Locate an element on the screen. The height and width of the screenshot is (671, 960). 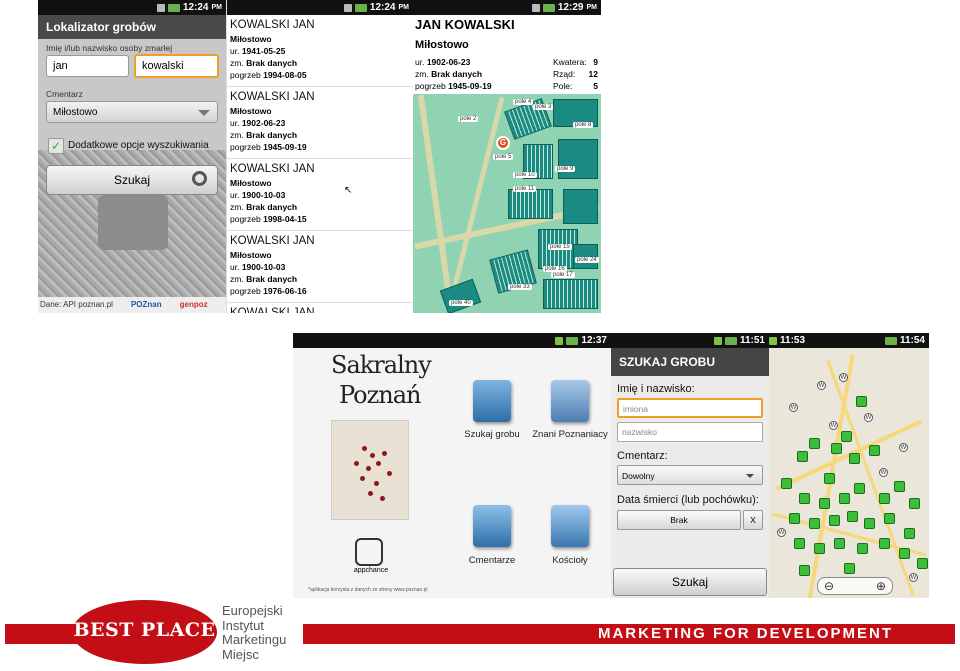
tile-label-search-grave: Szukaj grobu is located at coordinates (492, 434).